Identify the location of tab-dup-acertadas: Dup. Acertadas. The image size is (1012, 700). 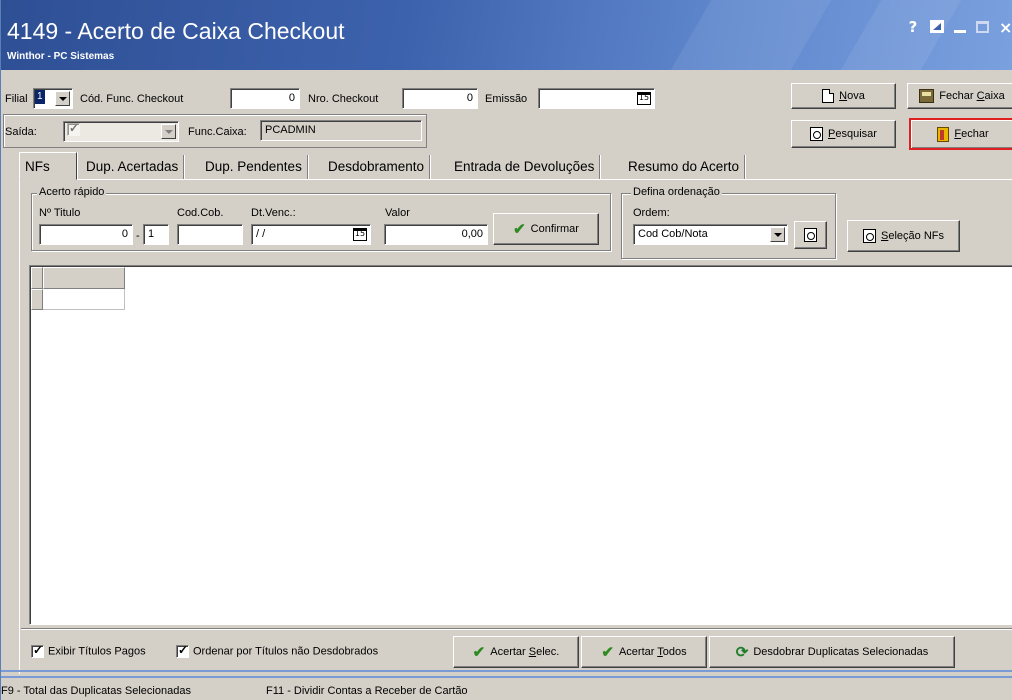
(133, 167).